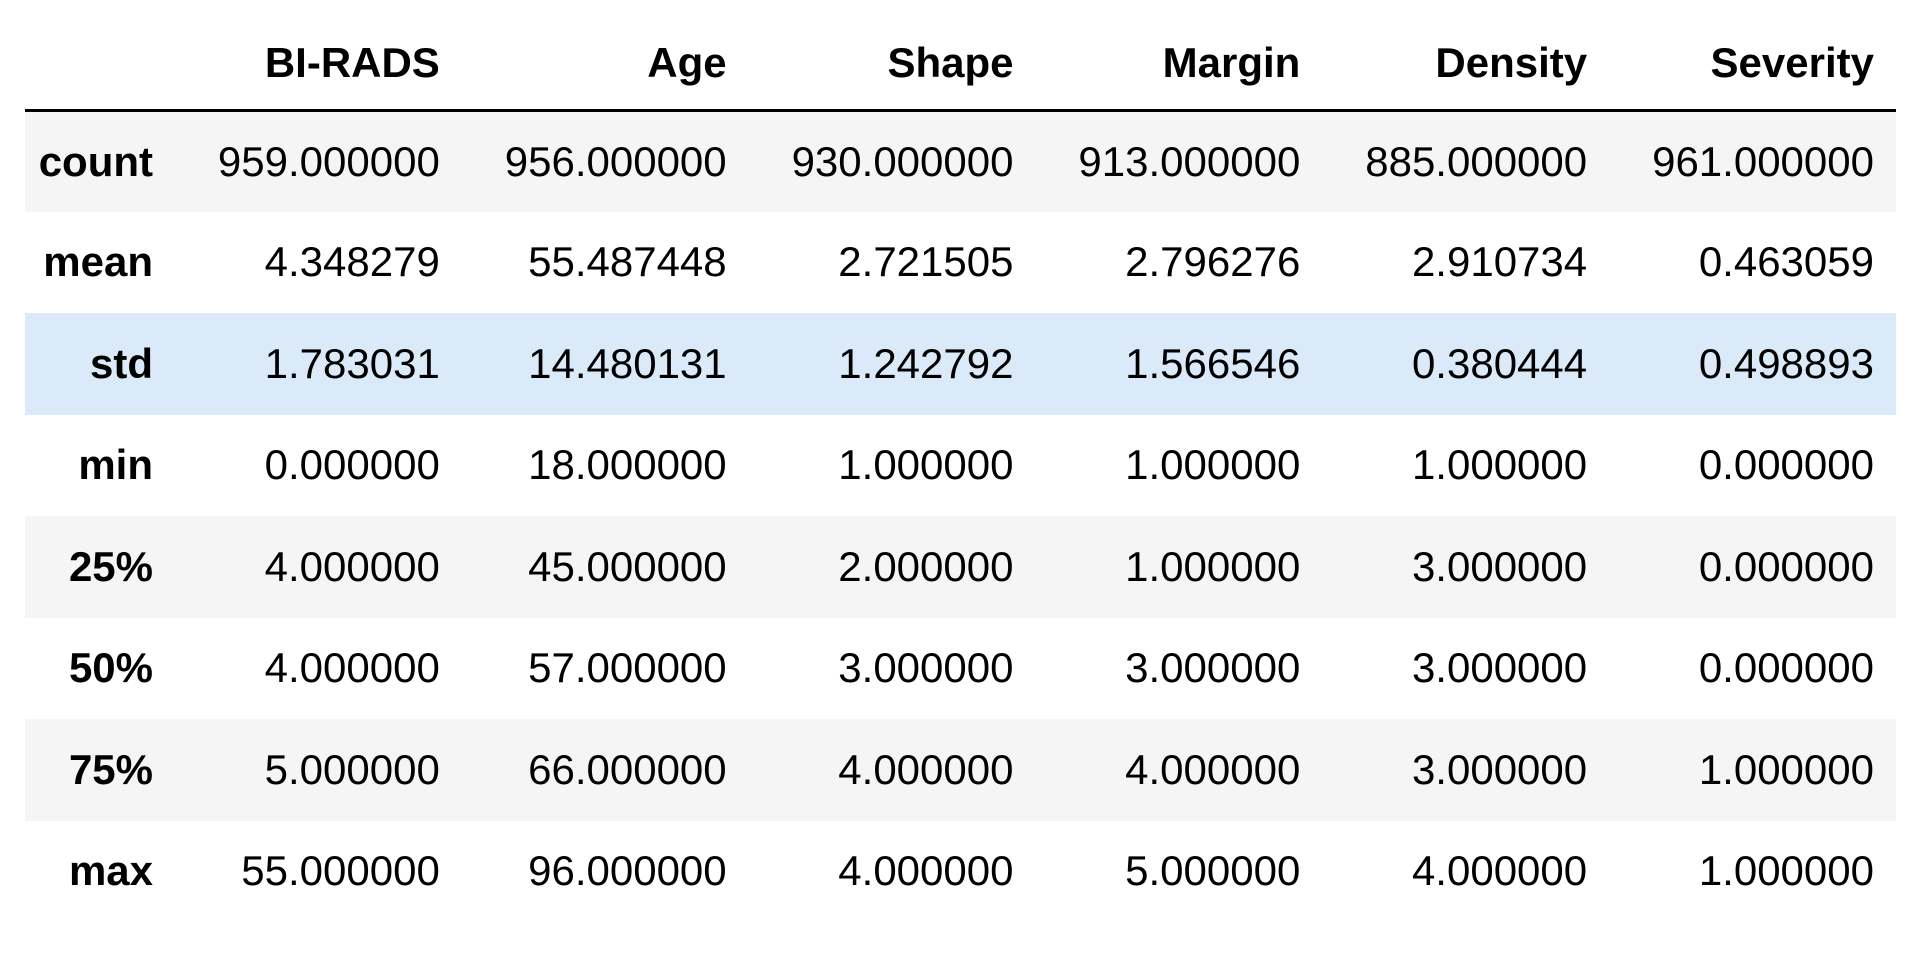  Describe the element at coordinates (1763, 161) in the screenshot. I see `table-cell: 961.000000` at that location.